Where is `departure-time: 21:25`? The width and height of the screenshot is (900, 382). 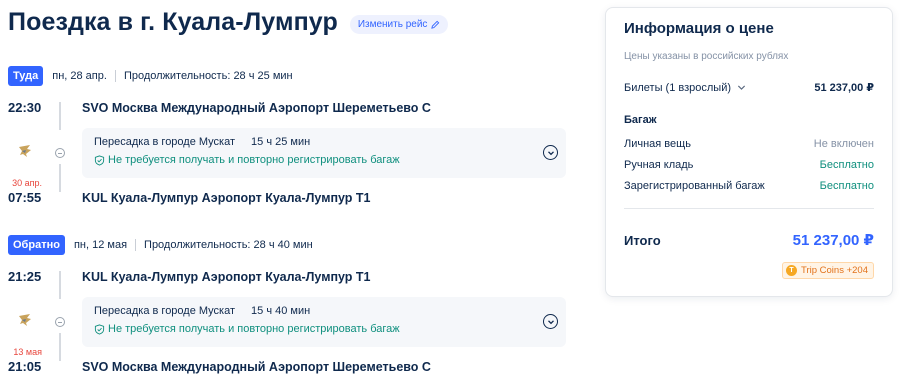 departure-time: 21:25 is located at coordinates (25, 276).